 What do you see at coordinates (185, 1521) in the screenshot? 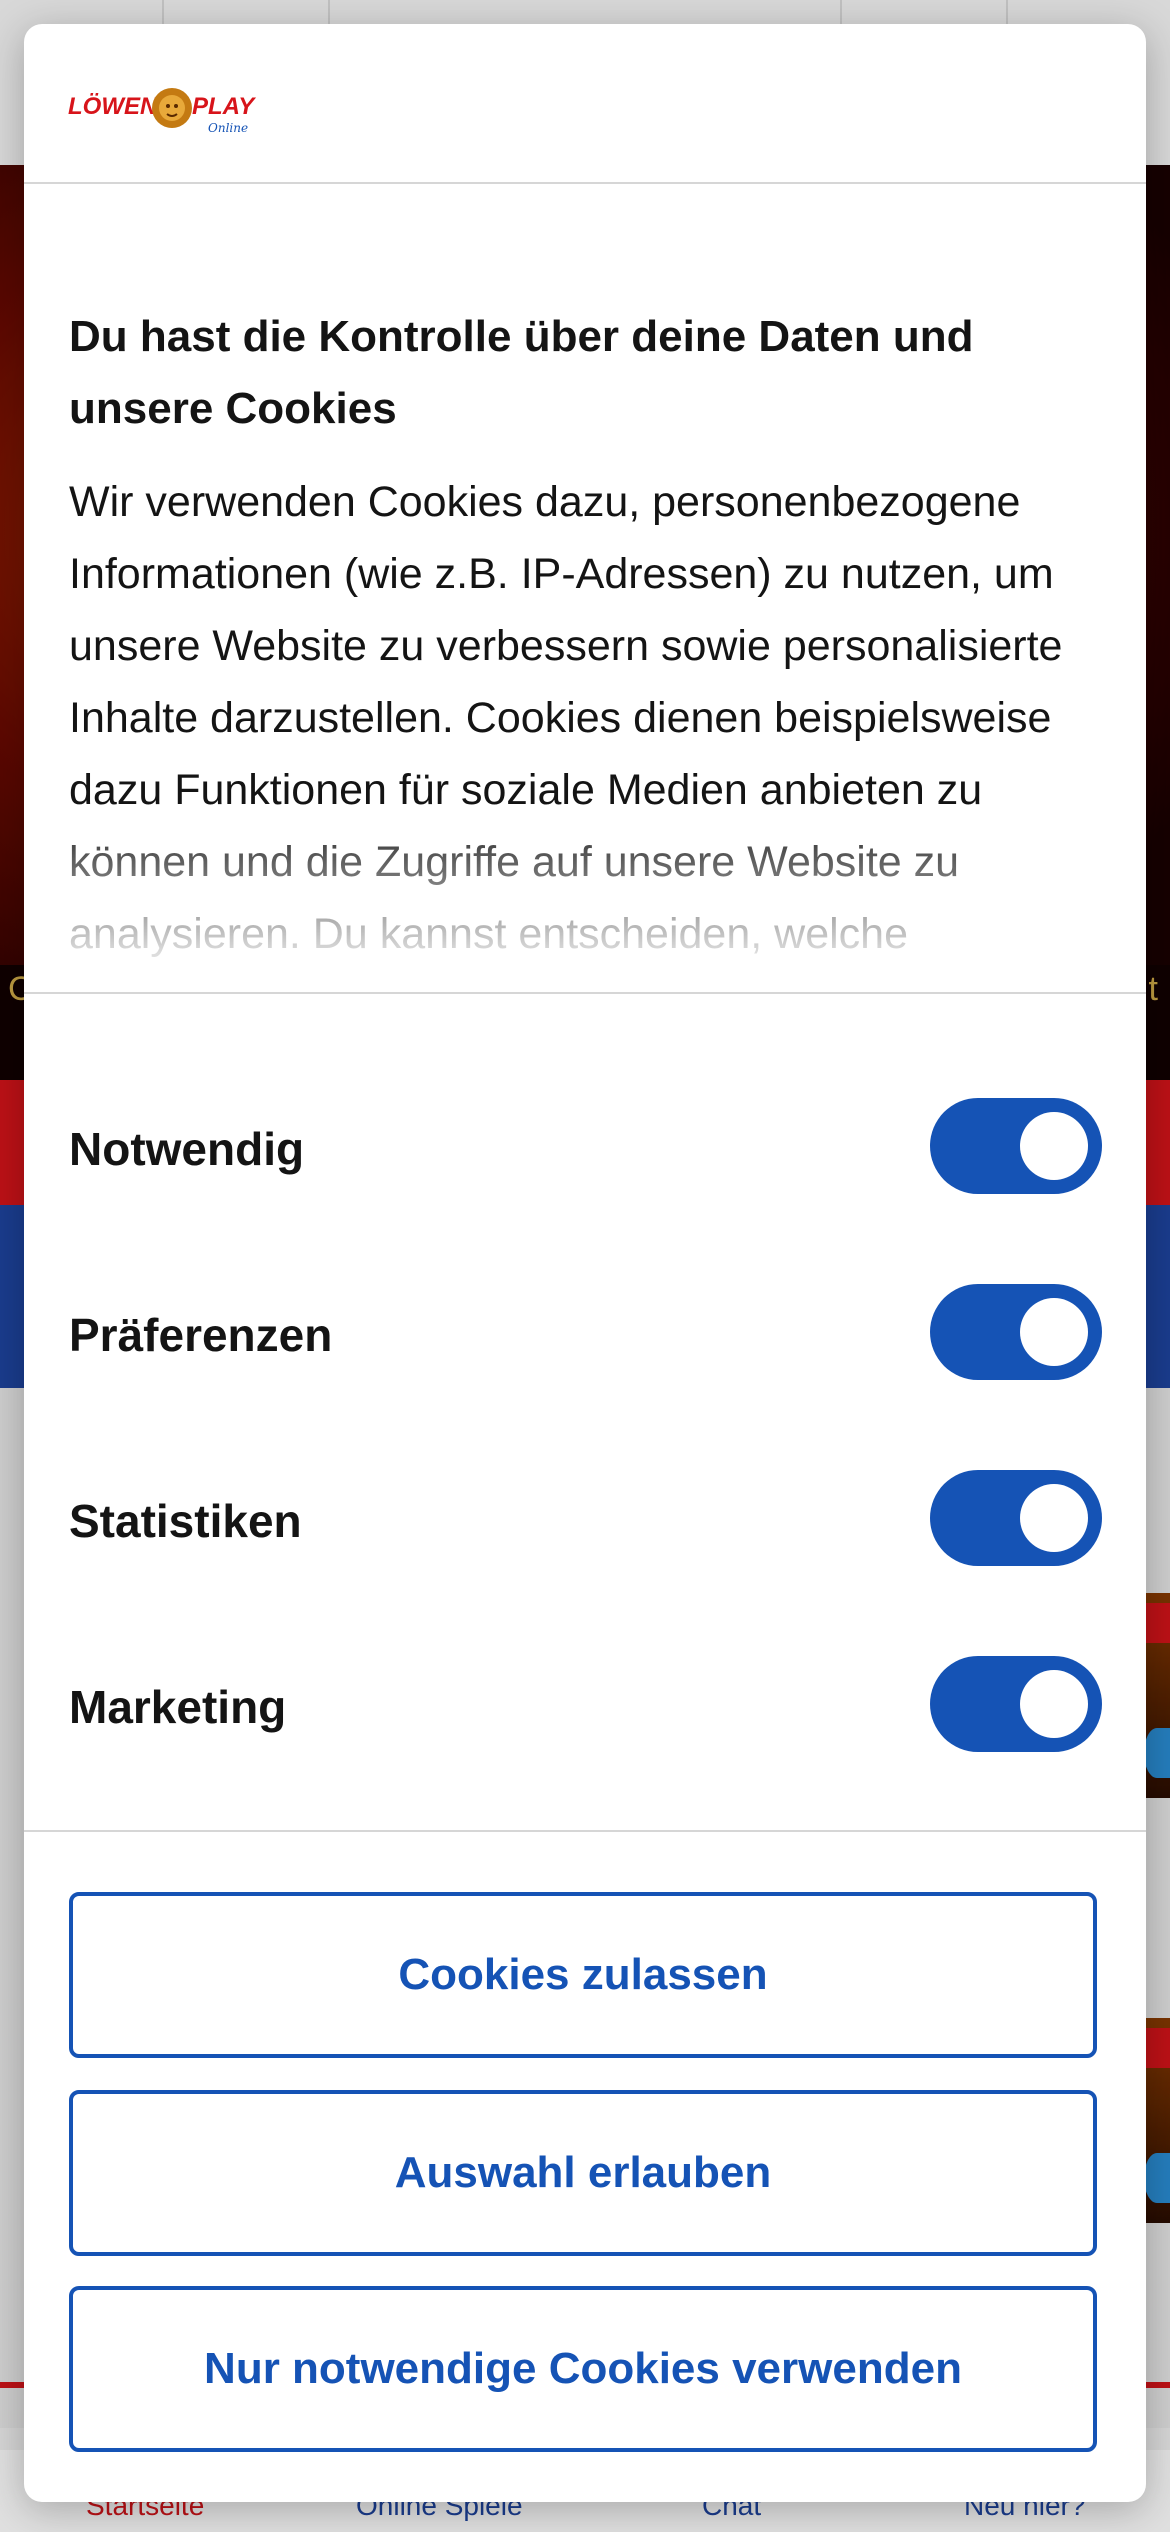
I see `toggle-label-statistics: Statistiken` at bounding box center [185, 1521].